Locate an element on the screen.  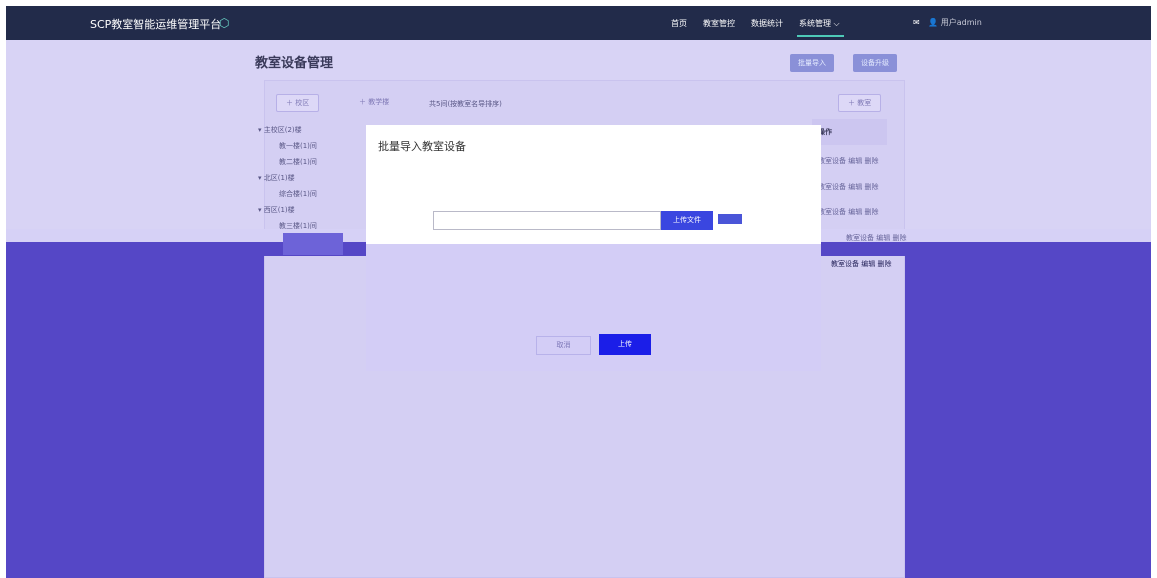
tree-node-label: 综合楼(1)间 is located at coordinates (298, 194).